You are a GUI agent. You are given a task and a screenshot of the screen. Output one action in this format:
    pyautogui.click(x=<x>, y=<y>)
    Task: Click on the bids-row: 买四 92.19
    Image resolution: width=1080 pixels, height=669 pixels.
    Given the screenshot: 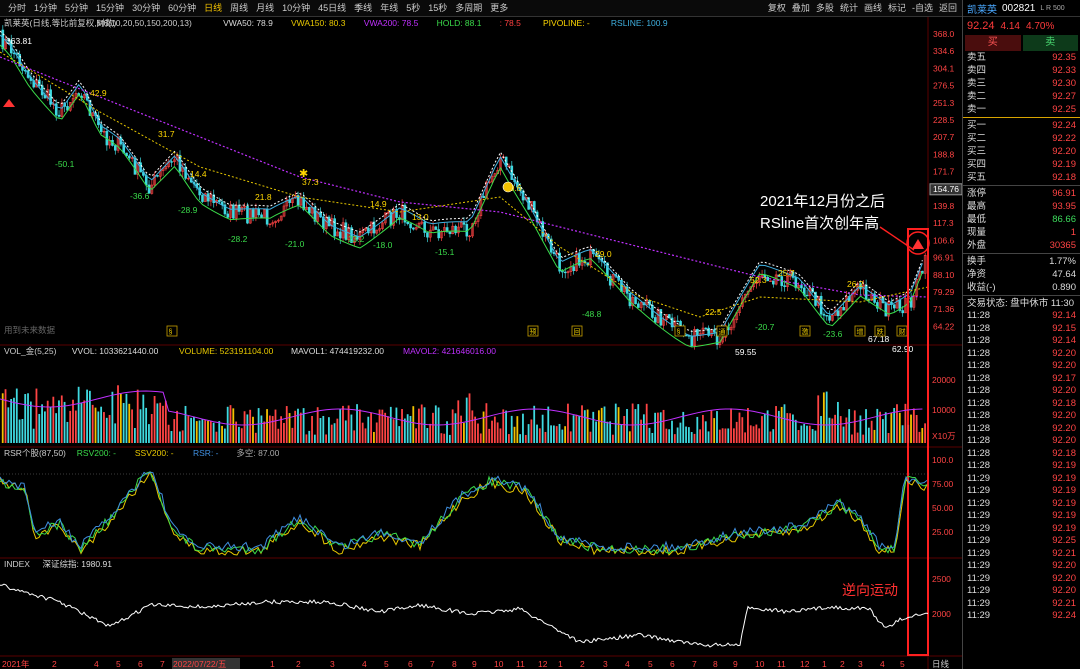 What is the action you would take?
    pyautogui.click(x=1021, y=164)
    